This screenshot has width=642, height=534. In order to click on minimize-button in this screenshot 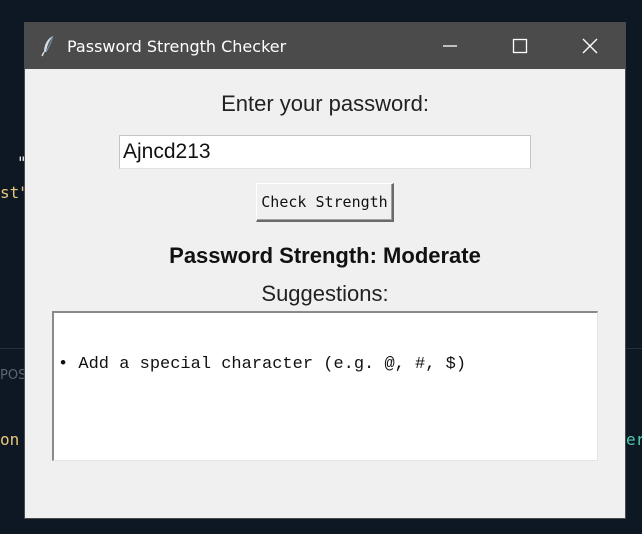, I will do `click(450, 46)`.